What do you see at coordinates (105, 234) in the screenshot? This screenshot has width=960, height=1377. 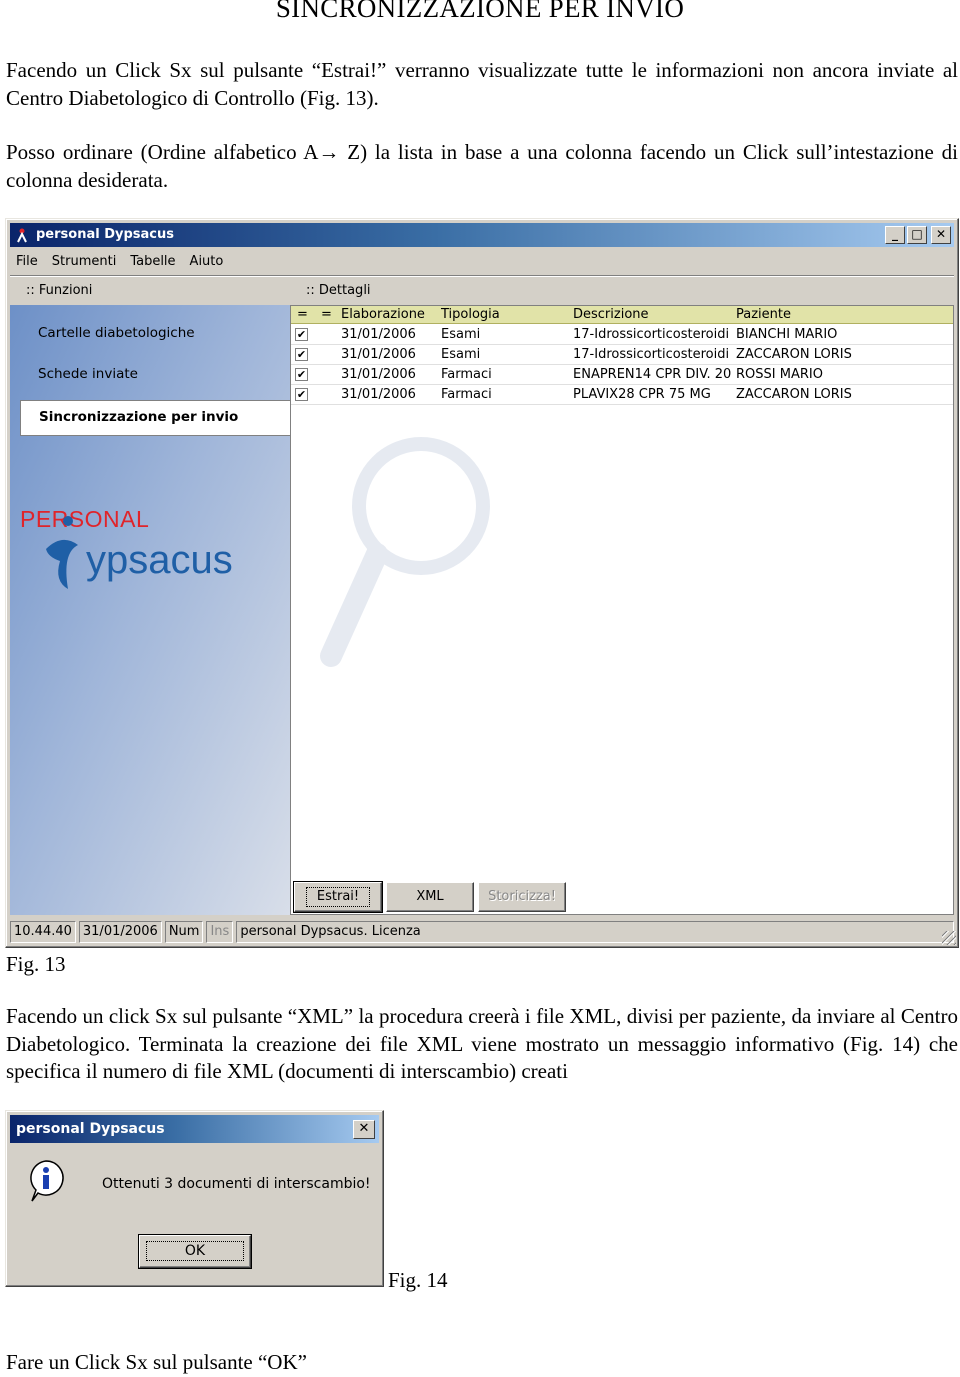 I see `window-title: personal Dypsacus` at bounding box center [105, 234].